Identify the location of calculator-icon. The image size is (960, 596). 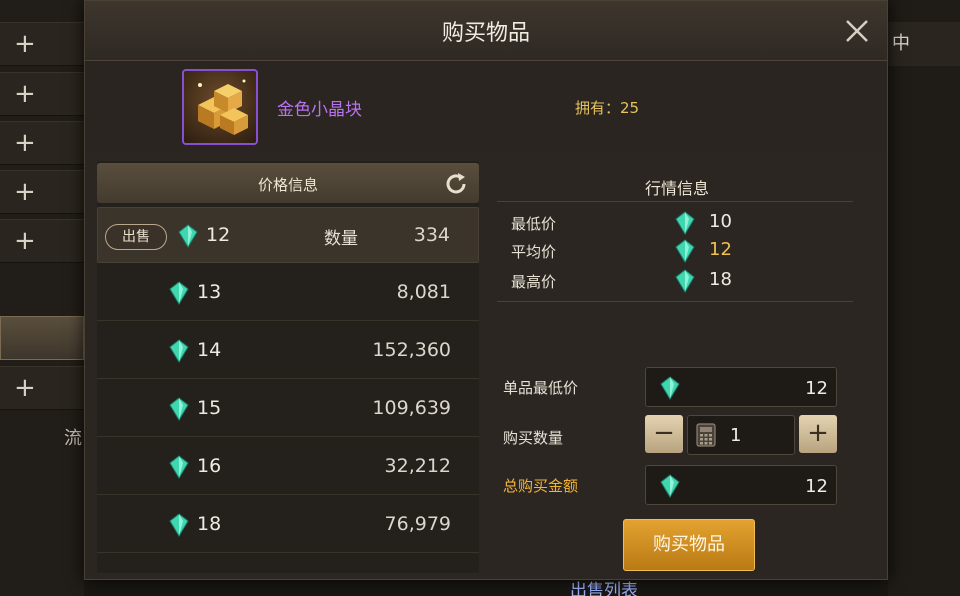
(706, 435).